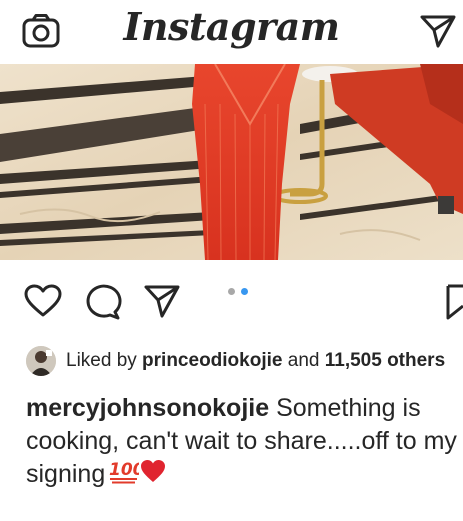 Image resolution: width=463 pixels, height=521 pixels. I want to click on carousel-indicator, so click(241, 291).